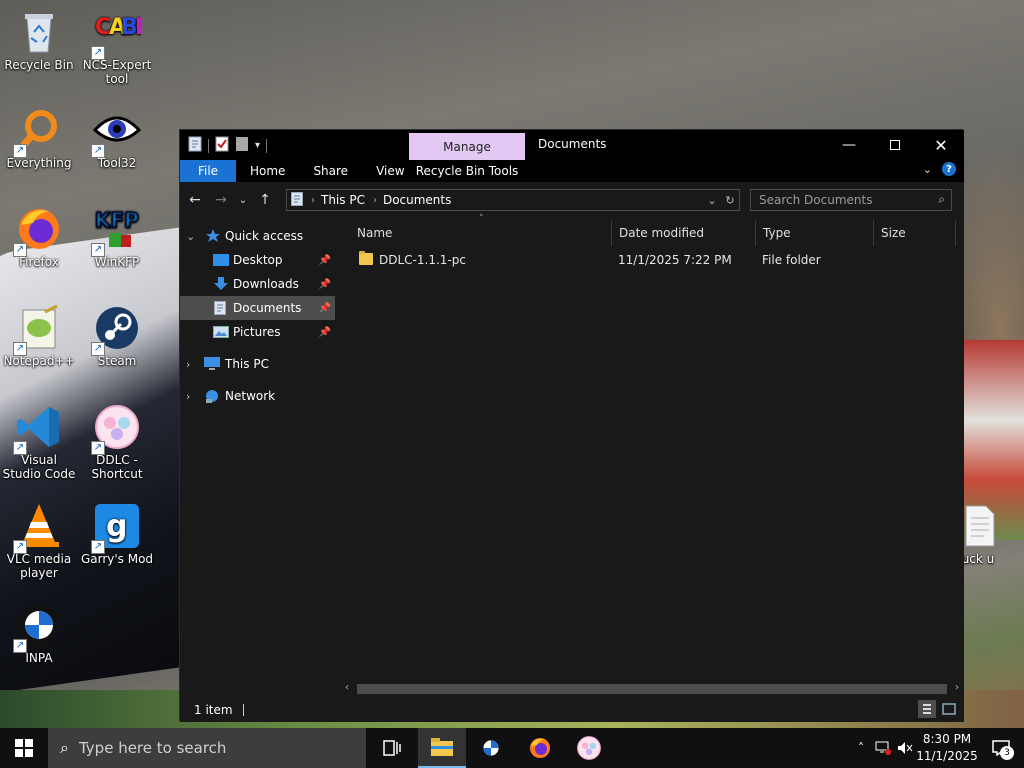 The width and height of the screenshot is (1024, 768). Describe the element at coordinates (117, 237) in the screenshot. I see `desktop-icon-winkfp: KFP ↗ WinKFP` at that location.